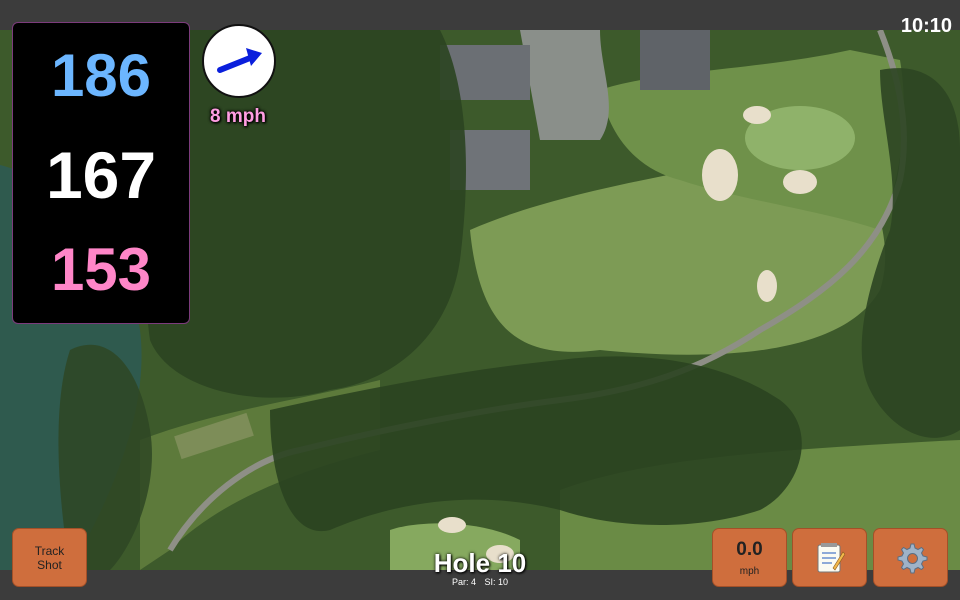  I want to click on settings-button, so click(910, 557).